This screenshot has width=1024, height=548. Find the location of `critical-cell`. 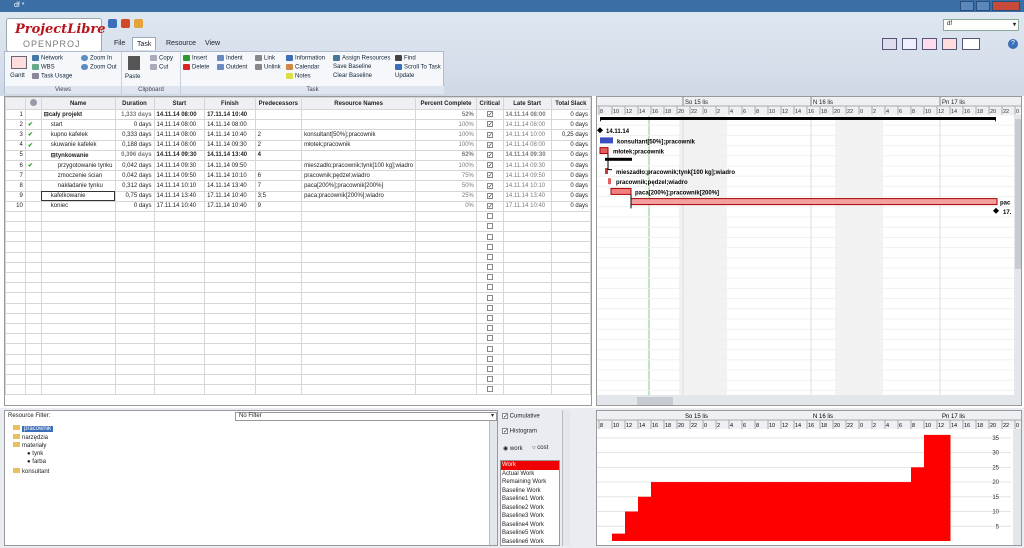

critical-cell is located at coordinates (489, 165).